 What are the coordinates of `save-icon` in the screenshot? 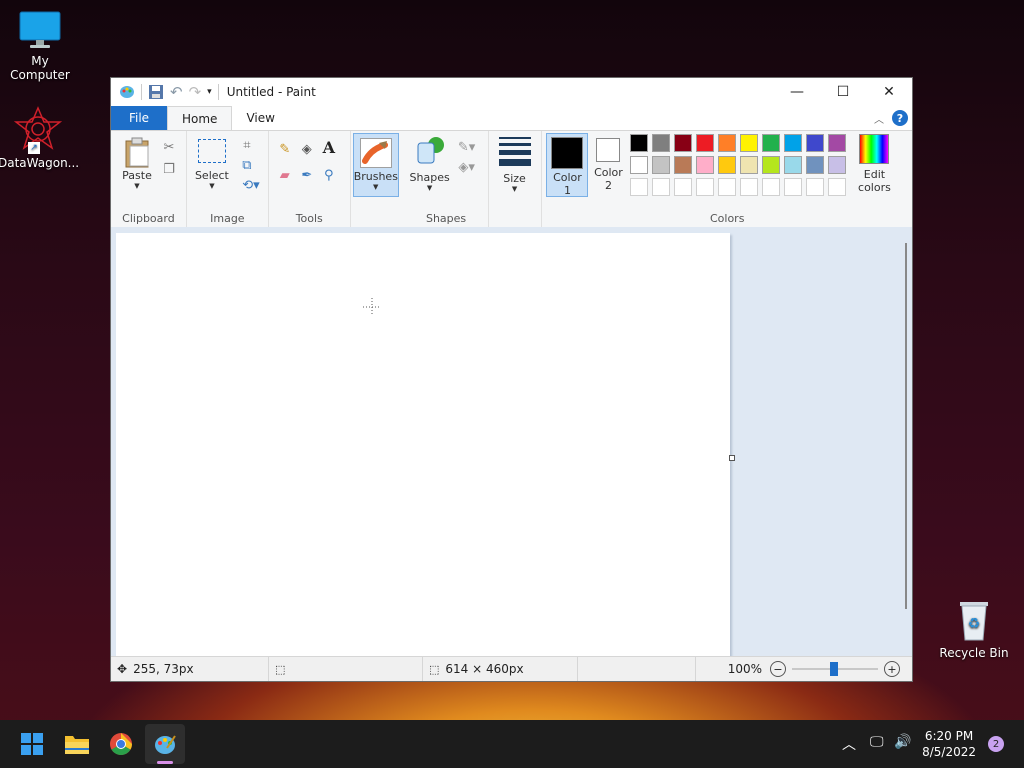 It's located at (156, 92).